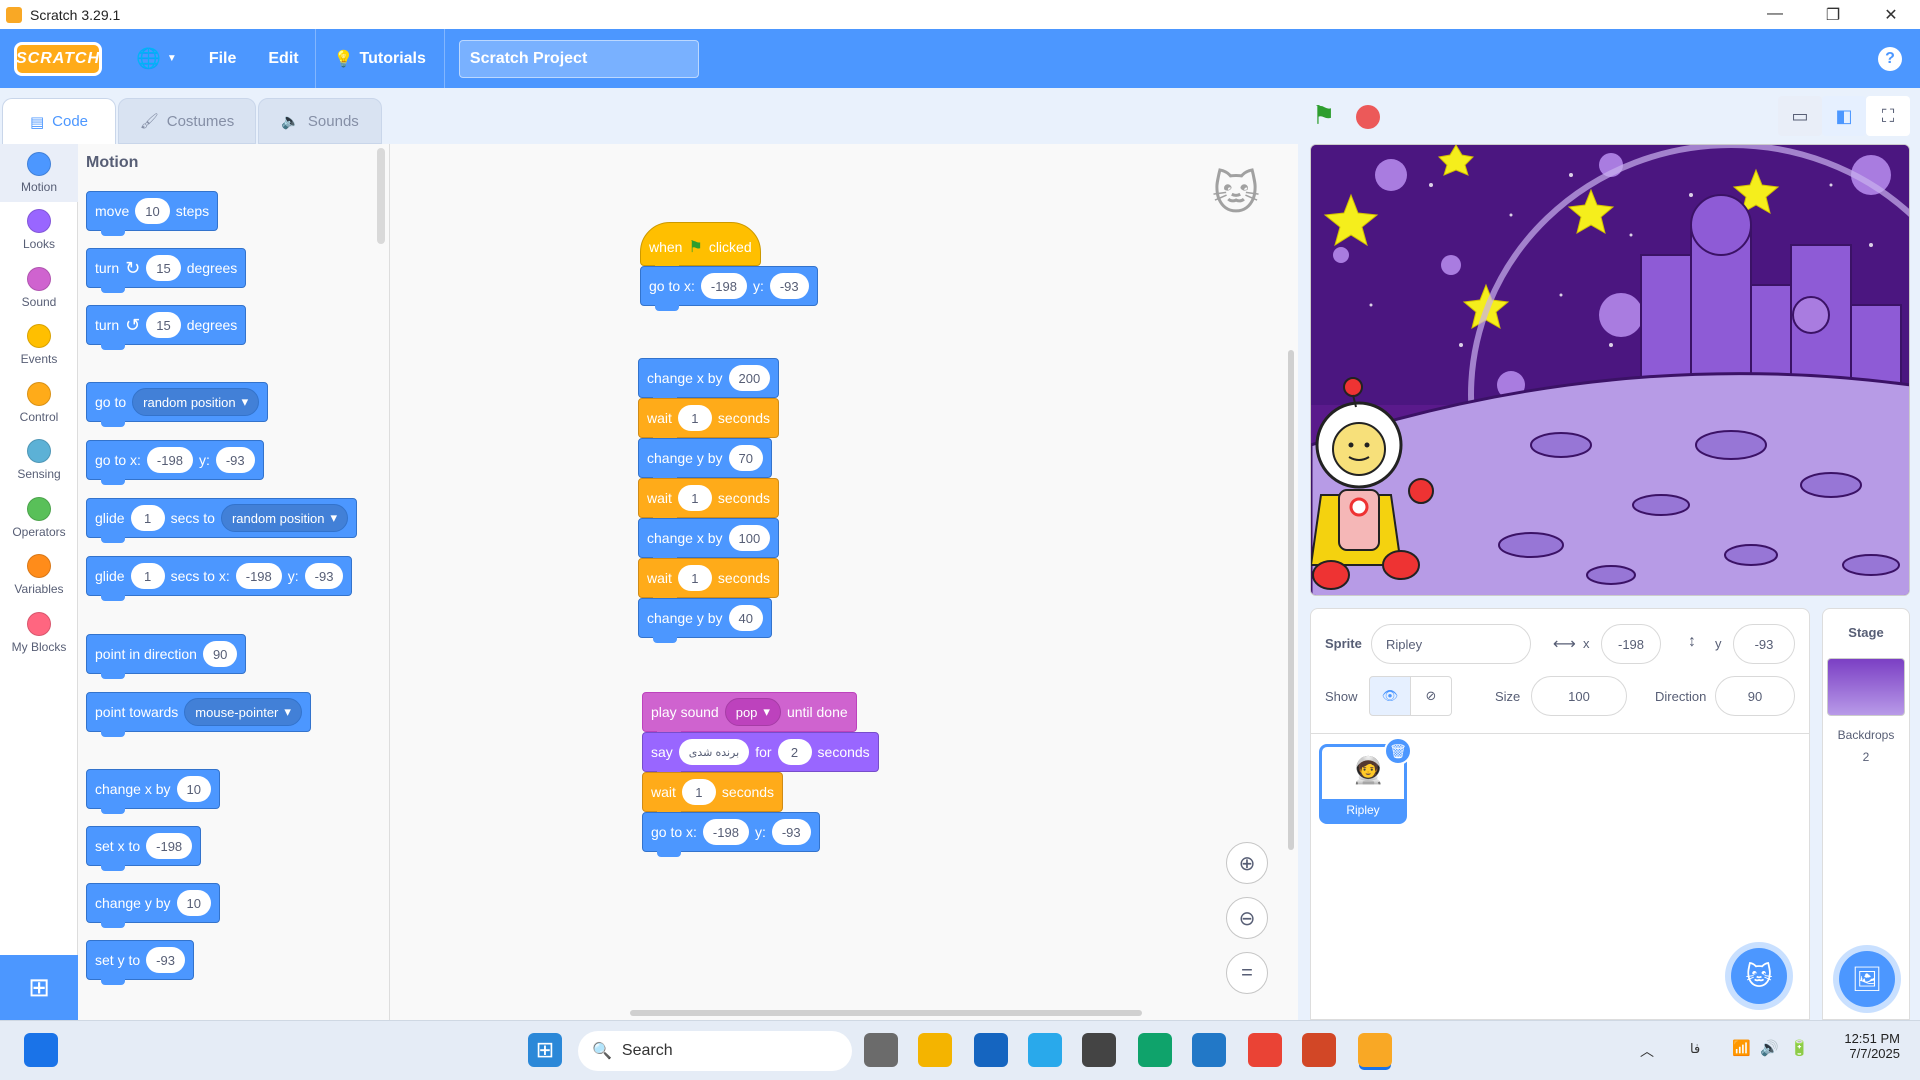  What do you see at coordinates (1247, 973) in the screenshot?
I see `zoom-reset-button: =` at bounding box center [1247, 973].